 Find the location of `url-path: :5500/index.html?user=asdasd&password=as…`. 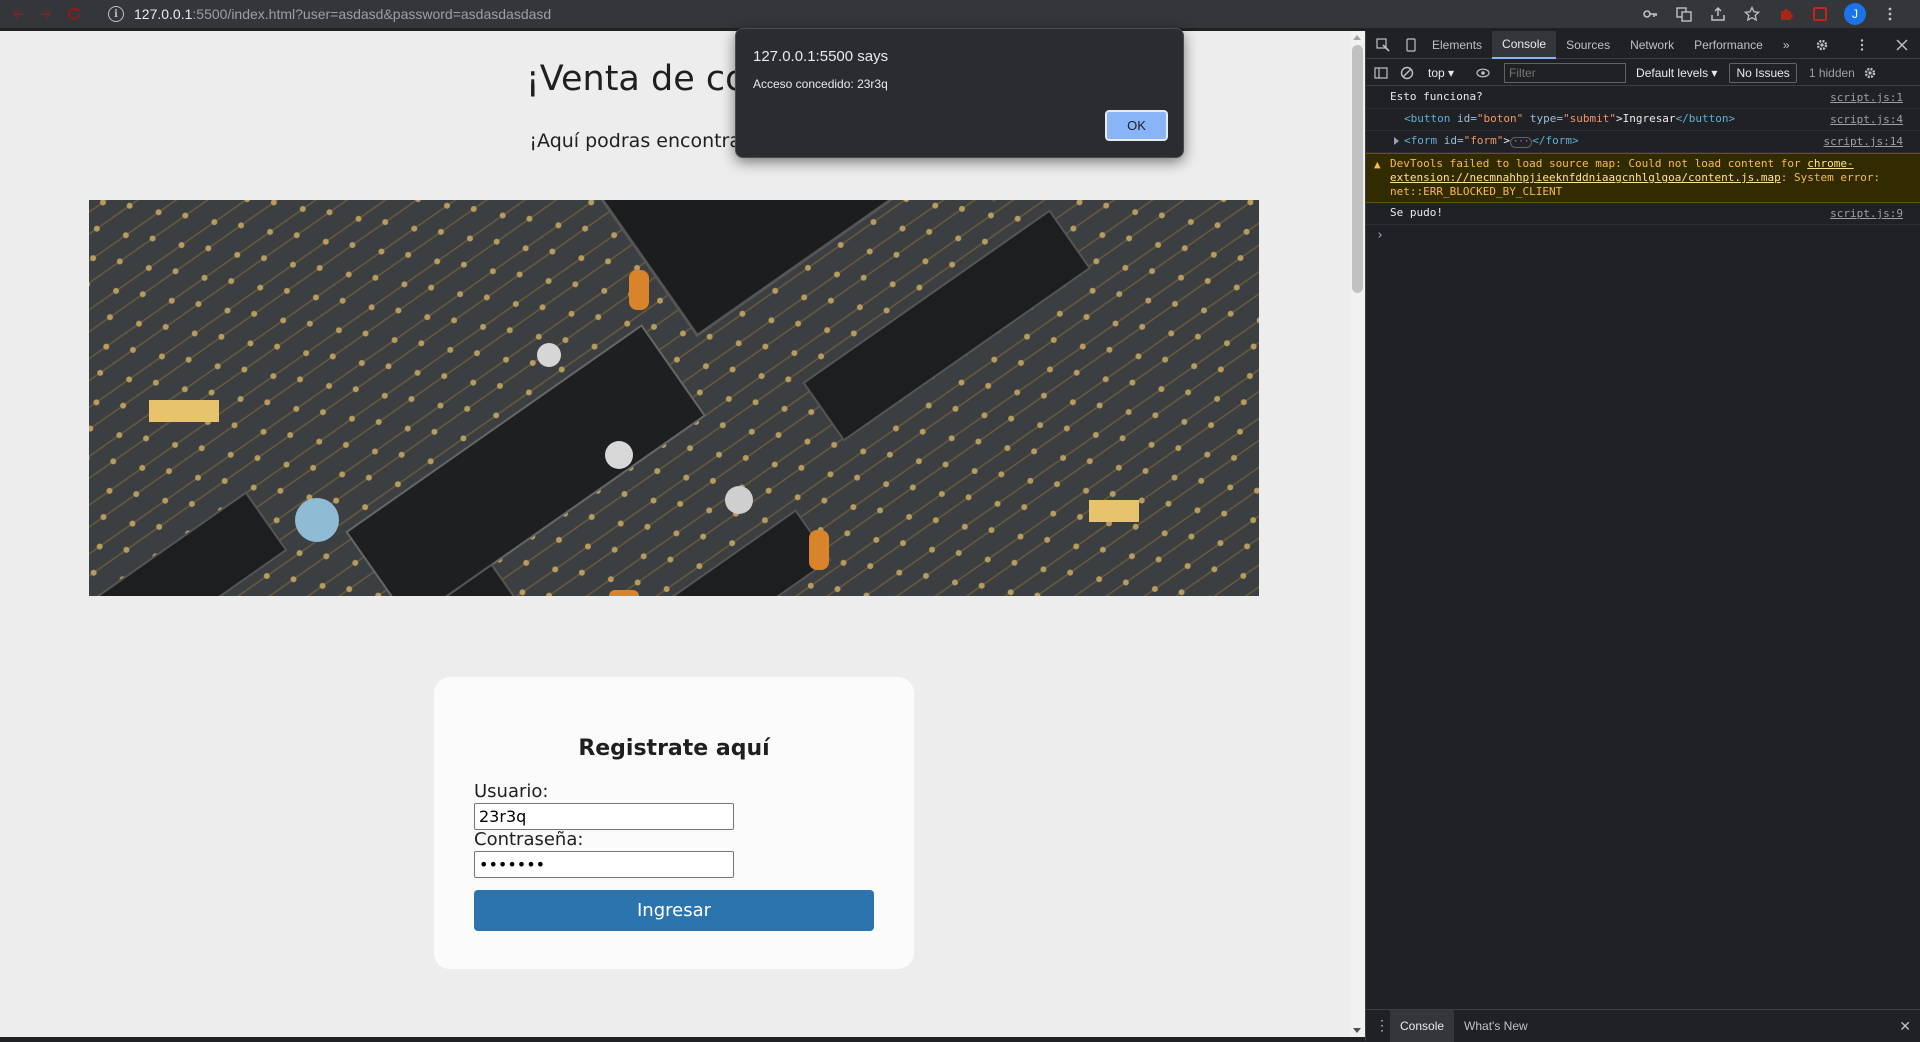

url-path: :5500/index.html?user=asdasd&password=as… is located at coordinates (372, 14).